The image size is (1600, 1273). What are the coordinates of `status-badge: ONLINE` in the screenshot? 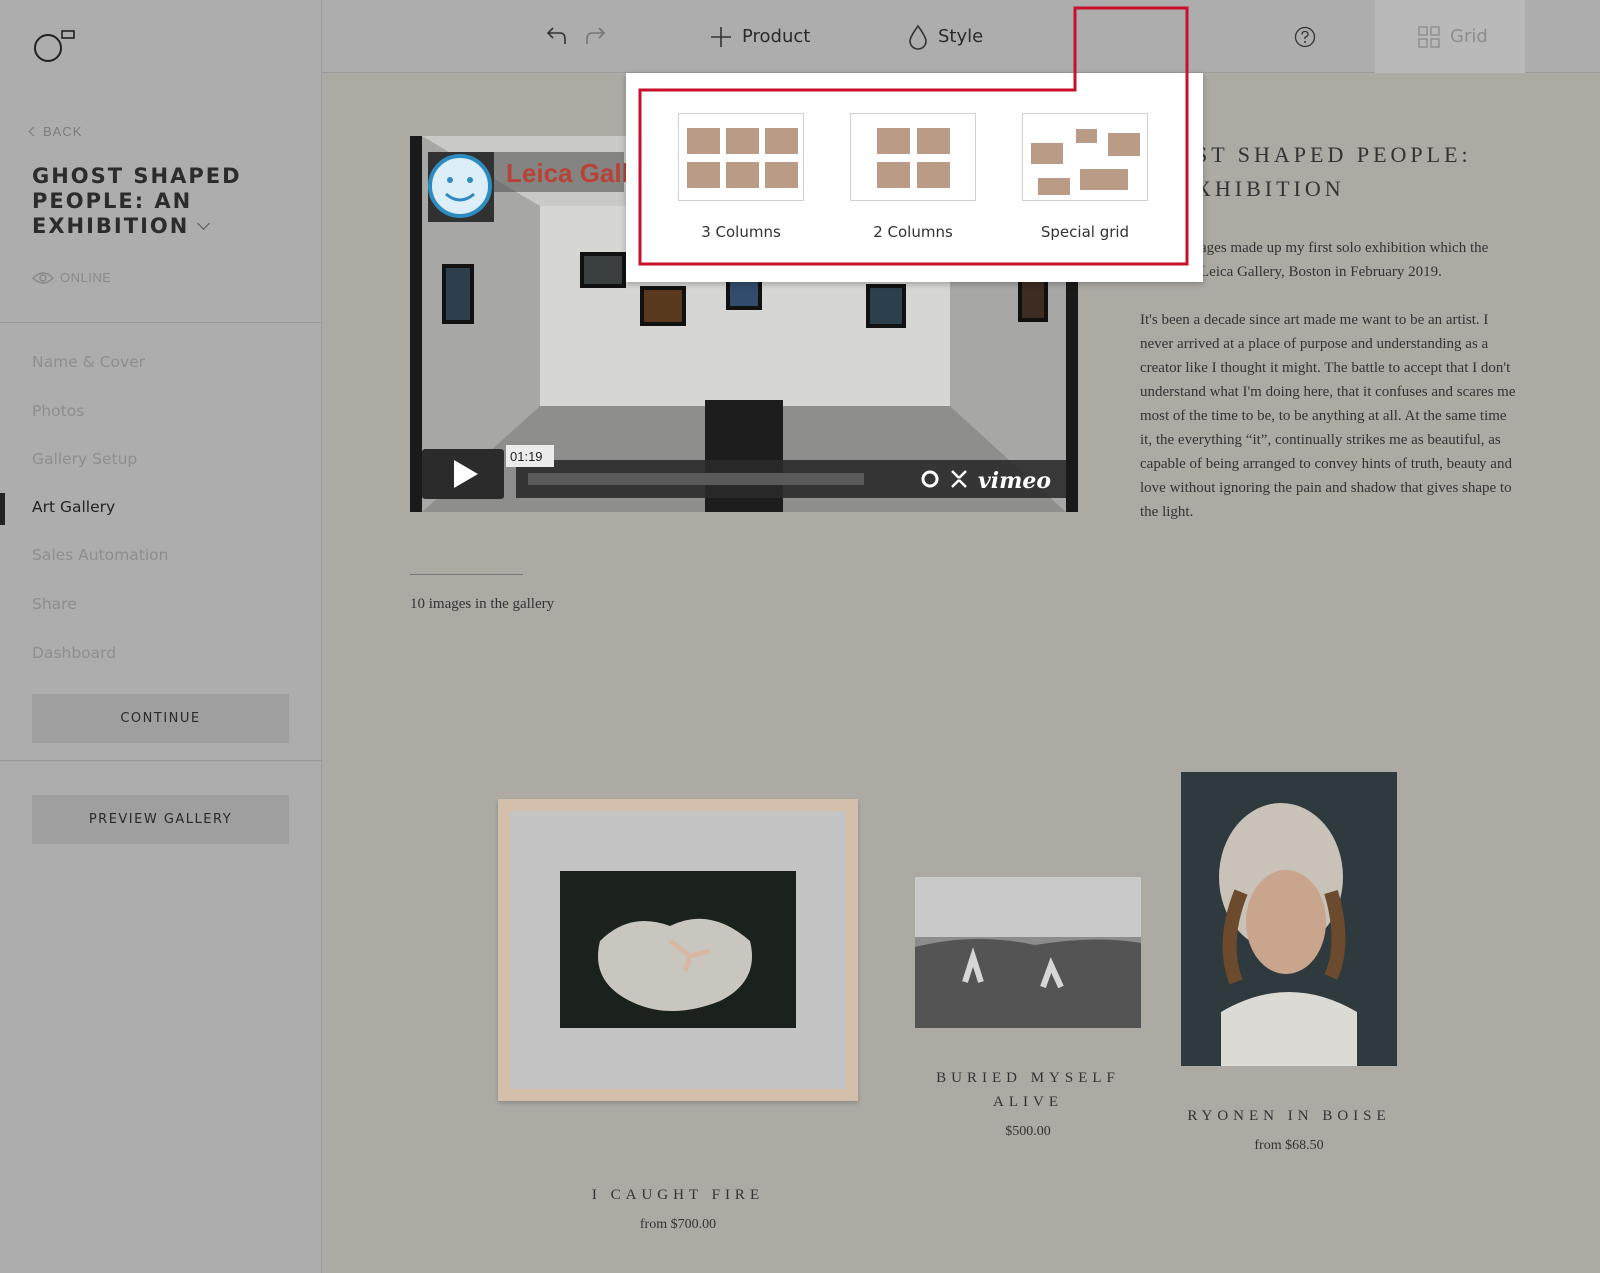 It's located at (71, 277).